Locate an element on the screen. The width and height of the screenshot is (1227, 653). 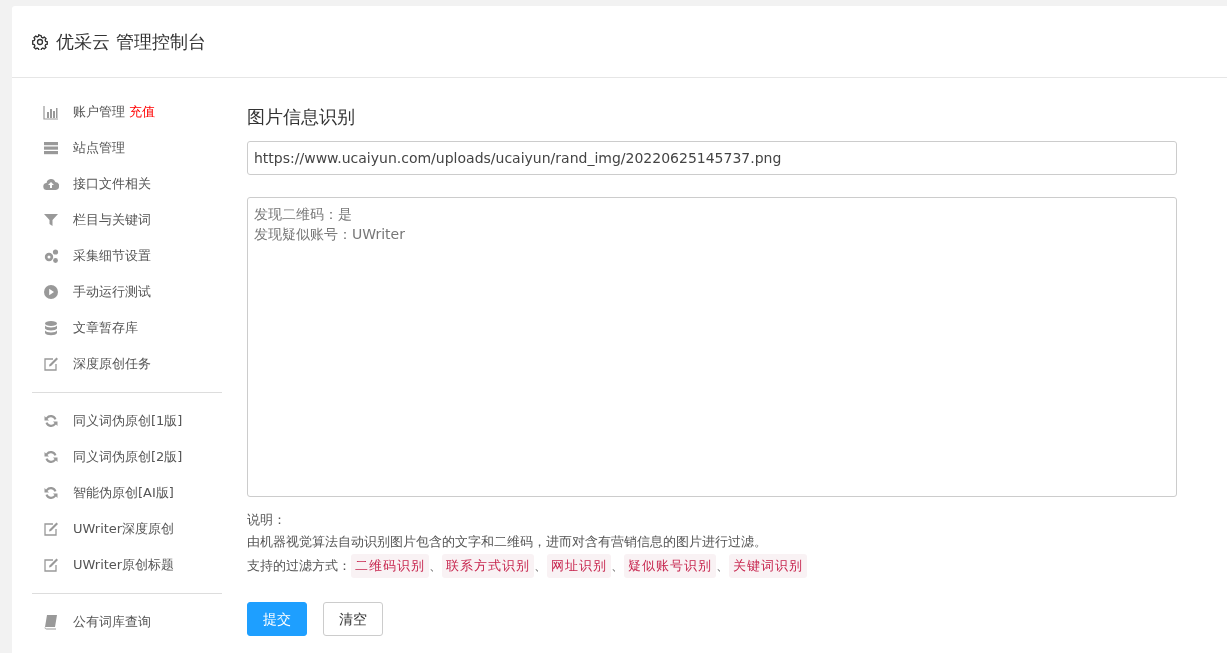
settings-icon is located at coordinates (40, 41).